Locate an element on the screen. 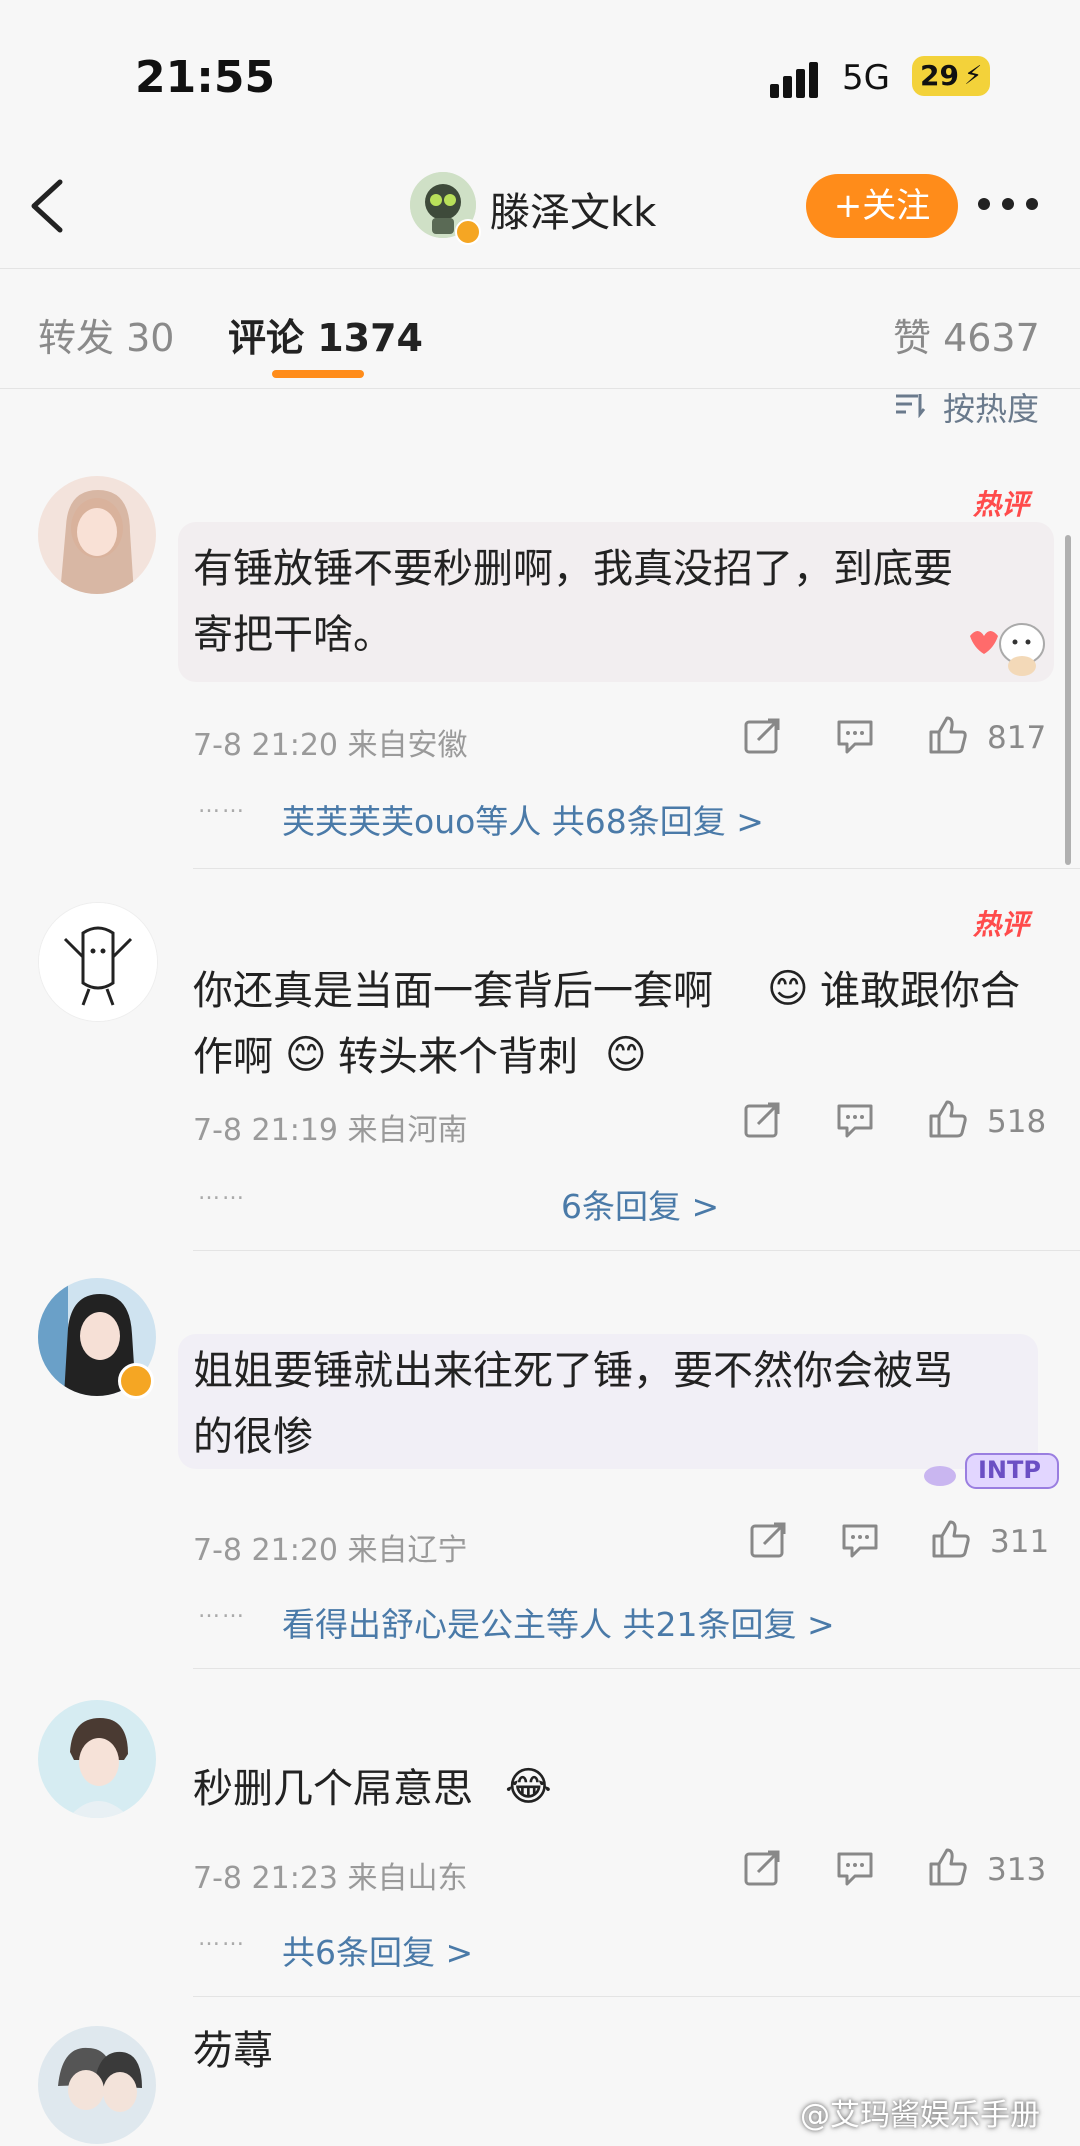  like-count: 313 is located at coordinates (1017, 1870).